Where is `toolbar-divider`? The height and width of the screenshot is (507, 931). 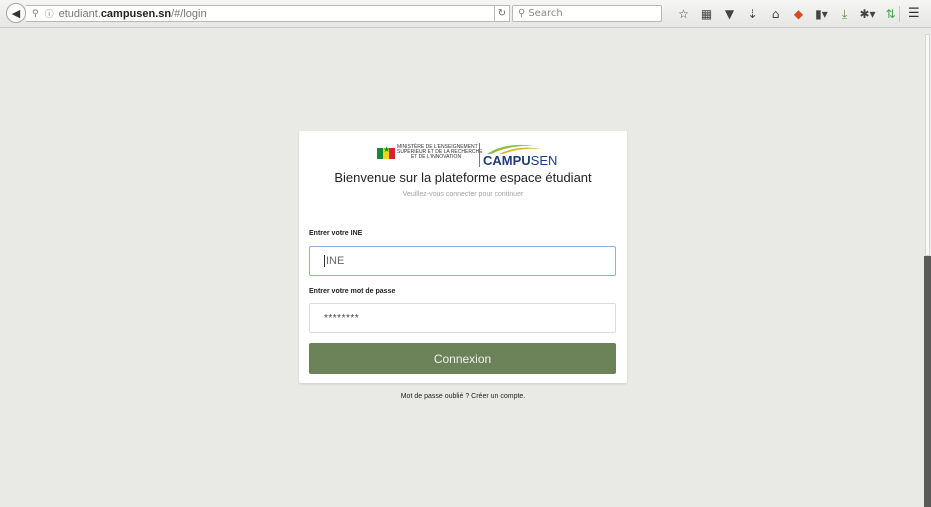 toolbar-divider is located at coordinates (899, 14).